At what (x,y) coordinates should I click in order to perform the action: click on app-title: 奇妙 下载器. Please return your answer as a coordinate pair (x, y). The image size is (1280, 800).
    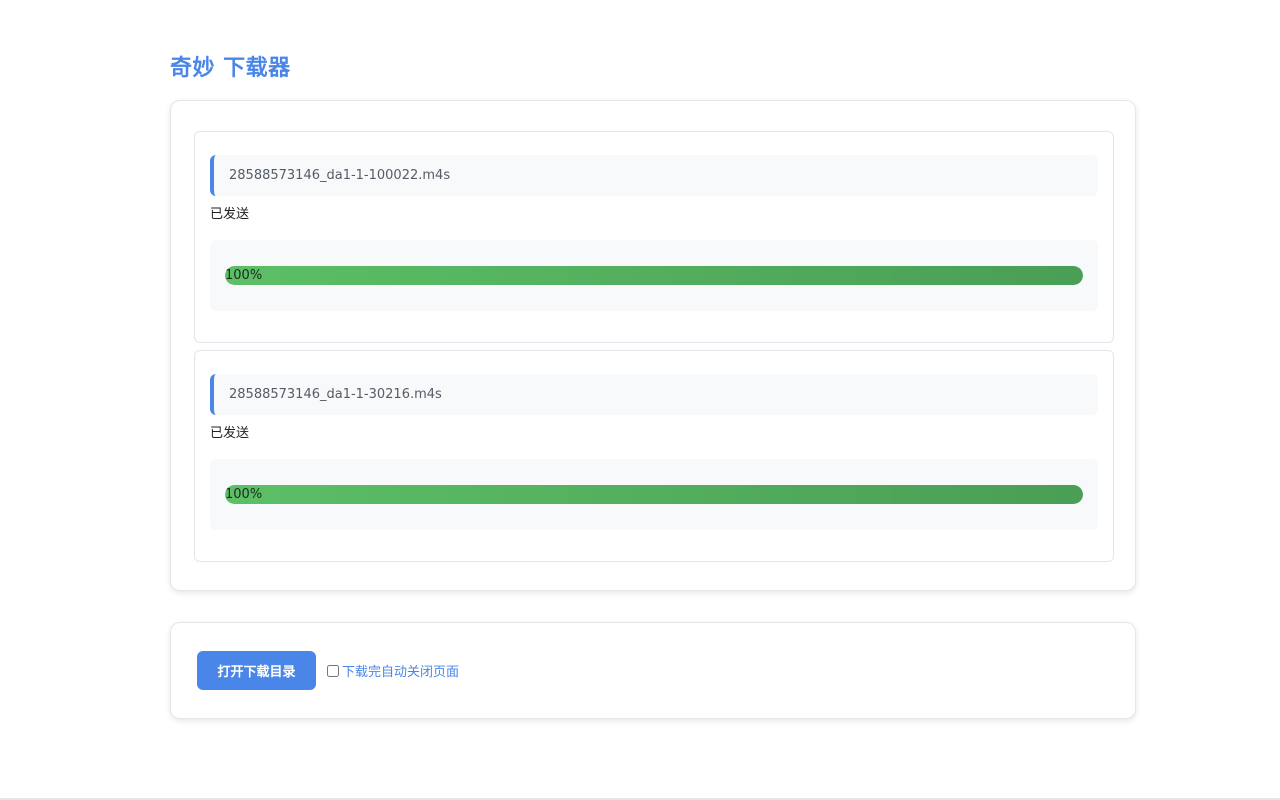
    Looking at the image, I should click on (230, 68).